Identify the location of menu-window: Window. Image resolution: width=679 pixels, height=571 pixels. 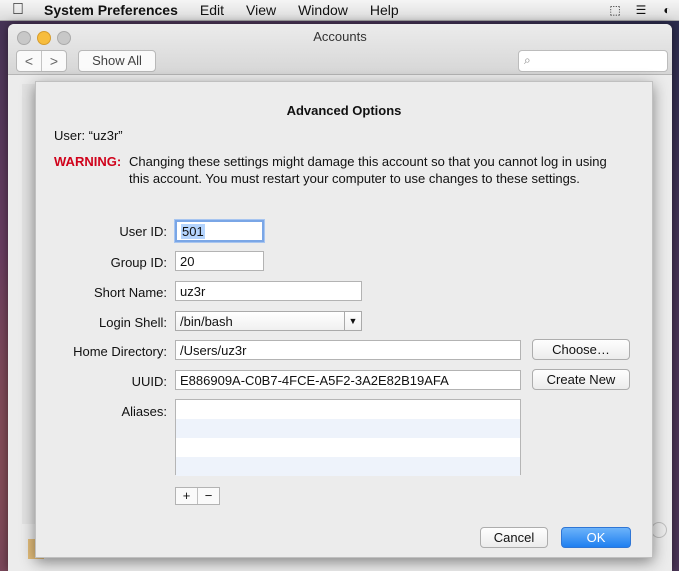
(323, 10).